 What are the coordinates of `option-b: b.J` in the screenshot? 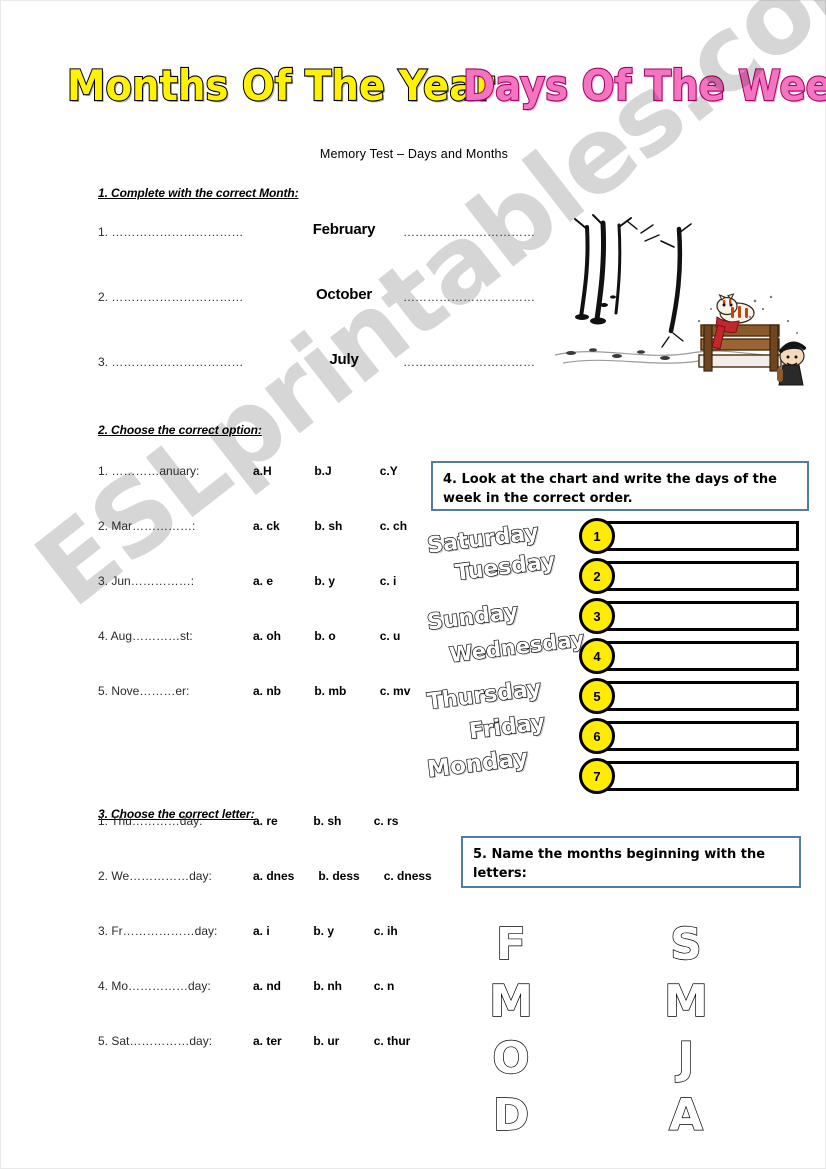 It's located at (345, 471).